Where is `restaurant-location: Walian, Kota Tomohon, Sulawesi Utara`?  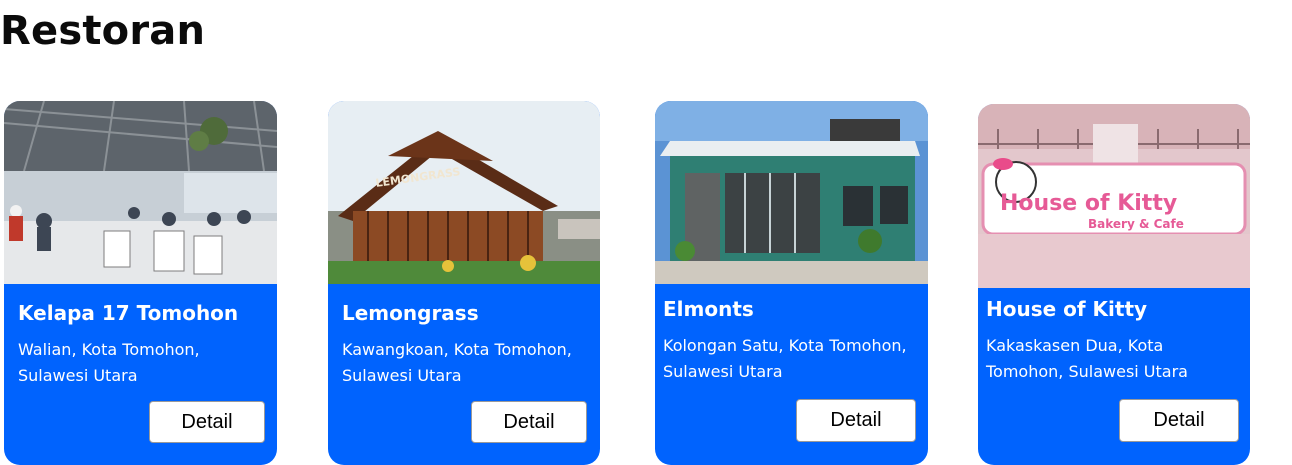
restaurant-location: Walian, Kota Tomohon, Sulawesi Utara is located at coordinates (109, 362).